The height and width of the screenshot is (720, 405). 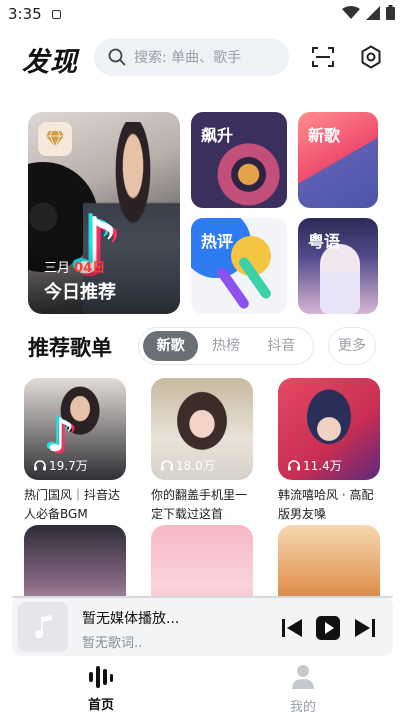 I want to click on playlist-cover: ♪ 19.7万, so click(x=75, y=429).